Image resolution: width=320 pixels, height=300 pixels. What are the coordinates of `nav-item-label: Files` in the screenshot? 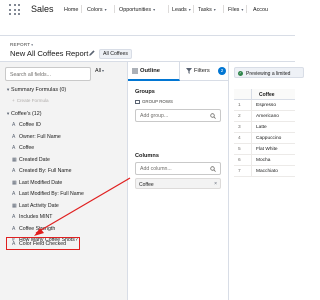 It's located at (234, 10).